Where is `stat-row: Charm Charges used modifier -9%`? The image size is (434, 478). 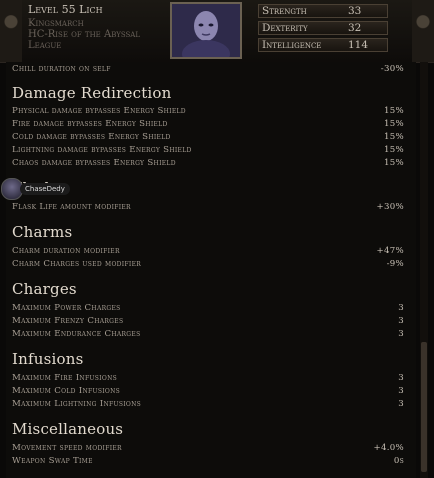 stat-row: Charm Charges used modifier -9% is located at coordinates (208, 265).